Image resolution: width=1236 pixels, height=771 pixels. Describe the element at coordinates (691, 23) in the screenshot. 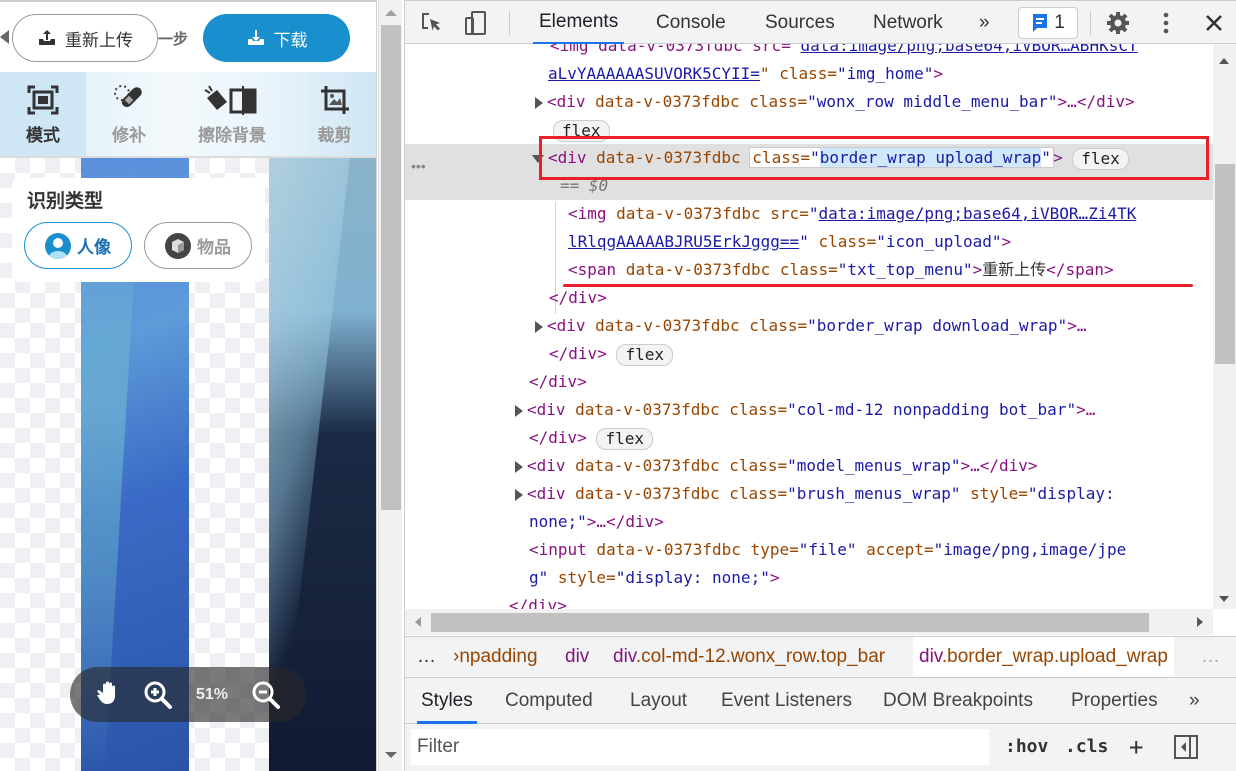

I see `tab-console: Console` at that location.